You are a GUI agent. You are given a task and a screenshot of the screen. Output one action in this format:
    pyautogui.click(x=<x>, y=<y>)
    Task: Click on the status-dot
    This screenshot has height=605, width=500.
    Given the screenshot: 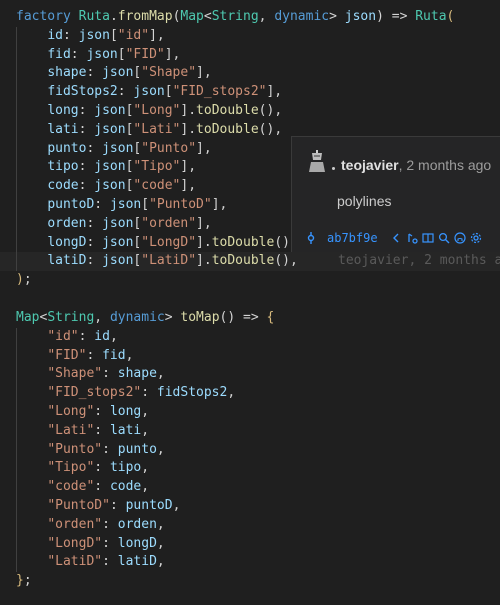 What is the action you would take?
    pyautogui.click(x=333, y=168)
    